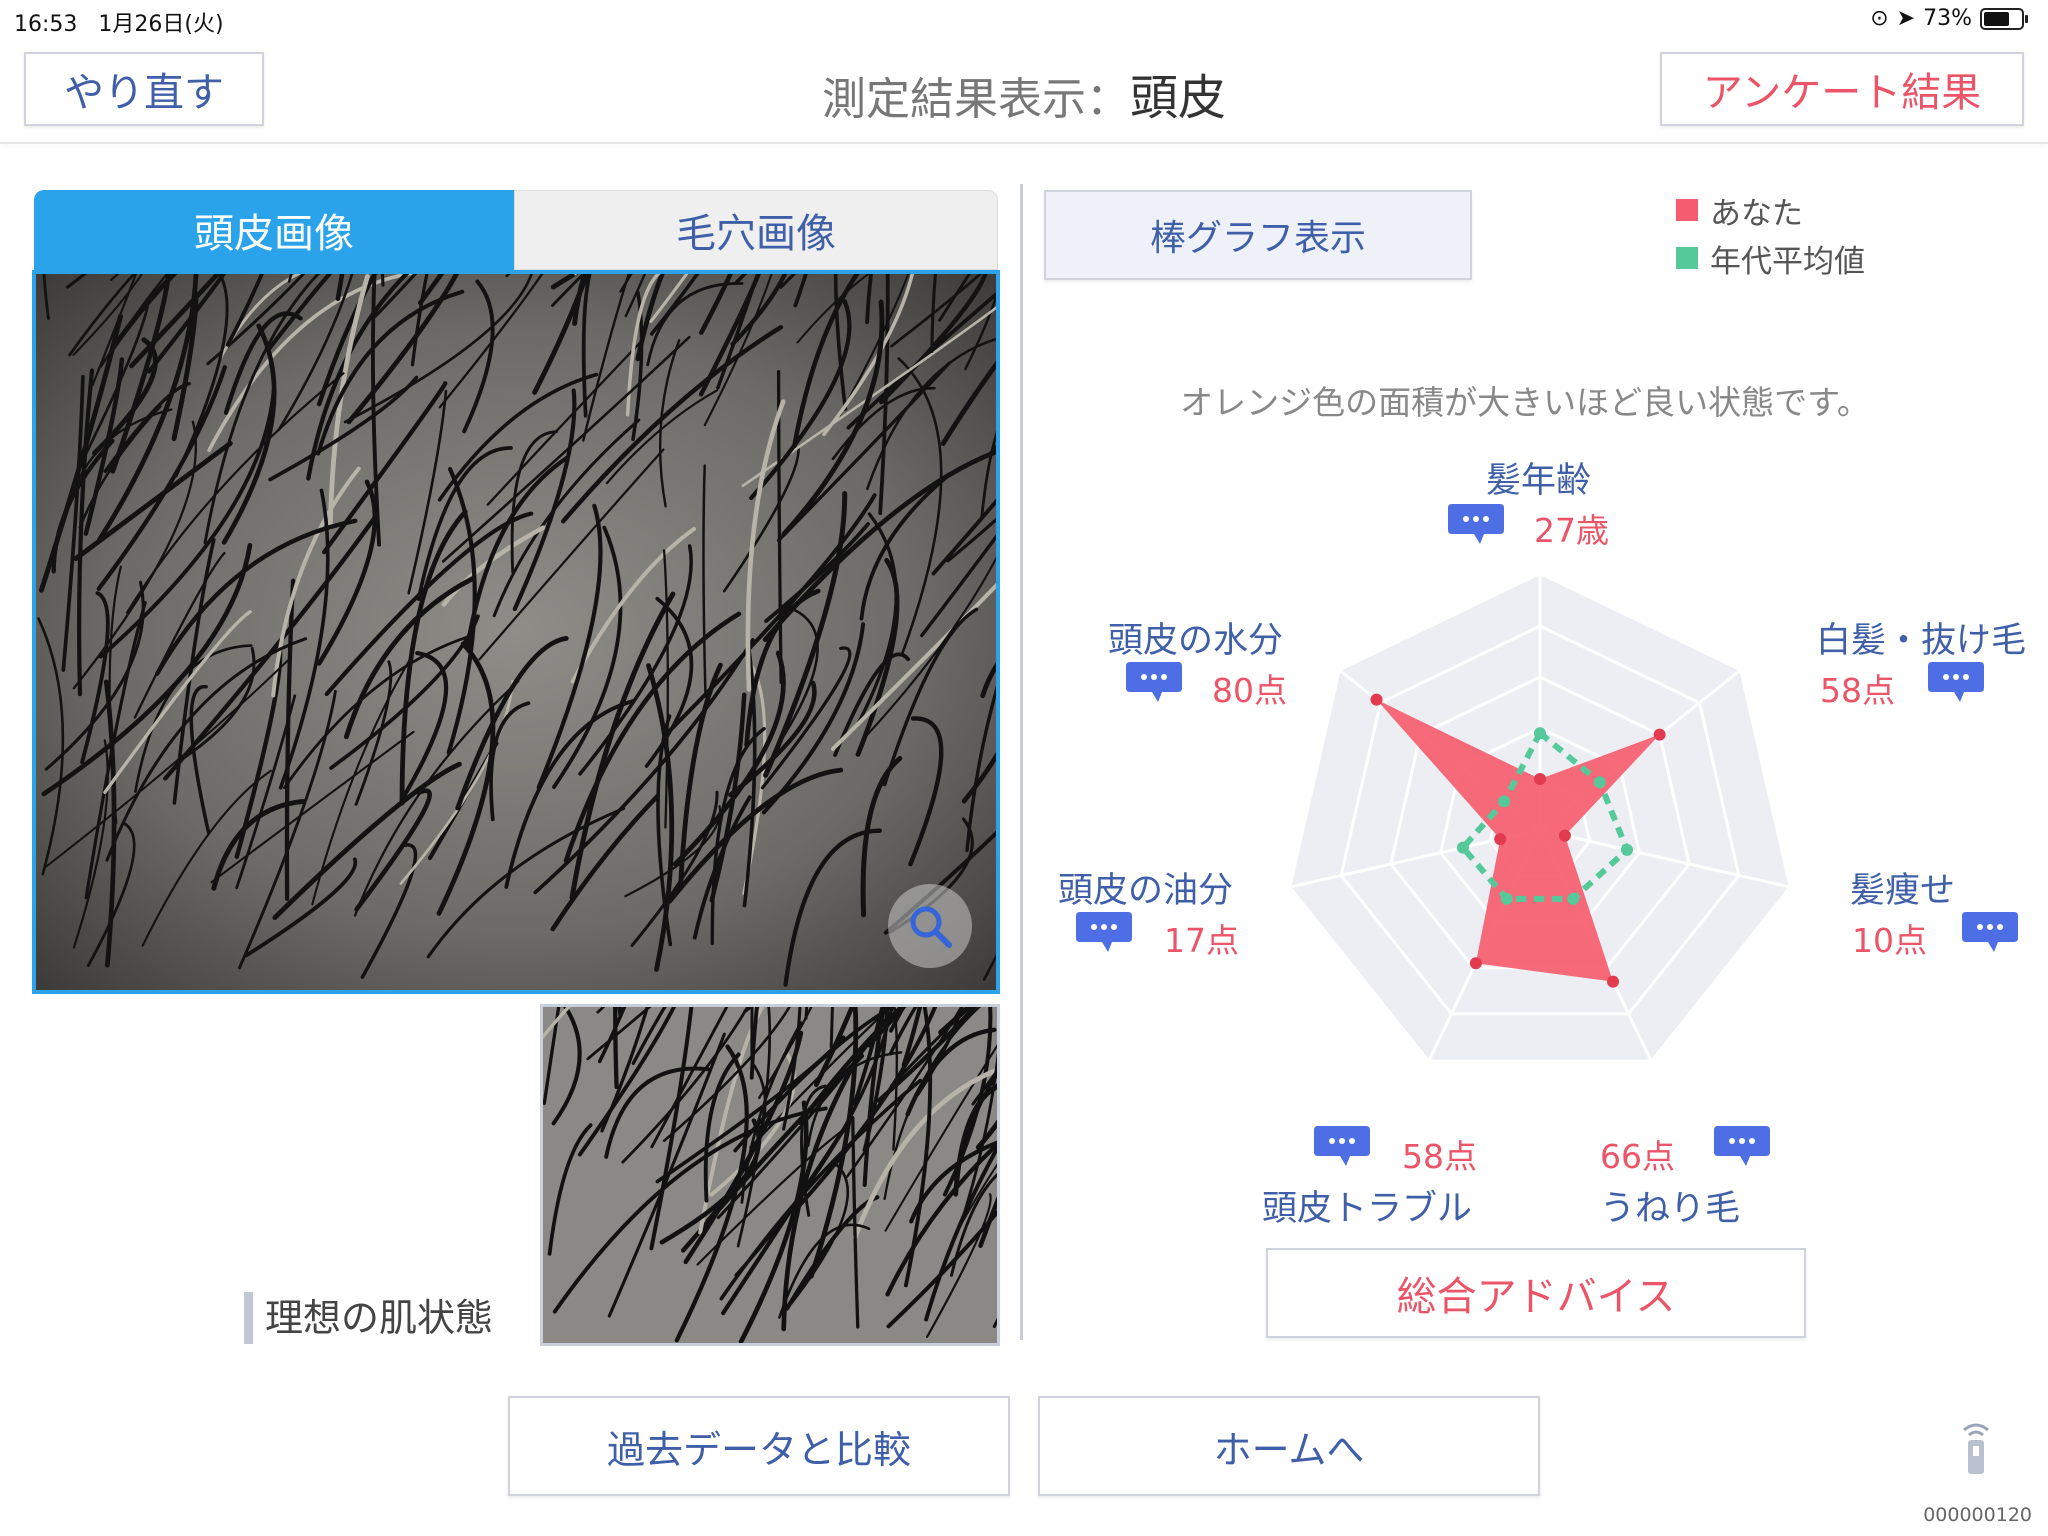  I want to click on legend-label-average: 年代平均値, so click(1787, 261).